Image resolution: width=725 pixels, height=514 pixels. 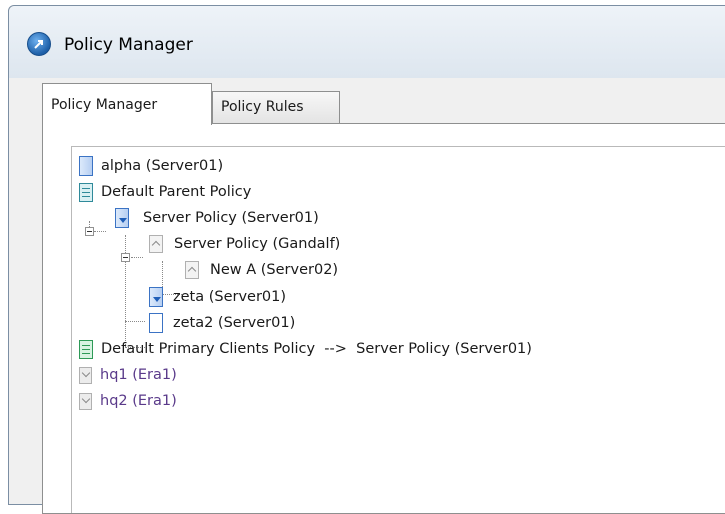 I want to click on tree-item-label: alpha (Server01), so click(x=162, y=166).